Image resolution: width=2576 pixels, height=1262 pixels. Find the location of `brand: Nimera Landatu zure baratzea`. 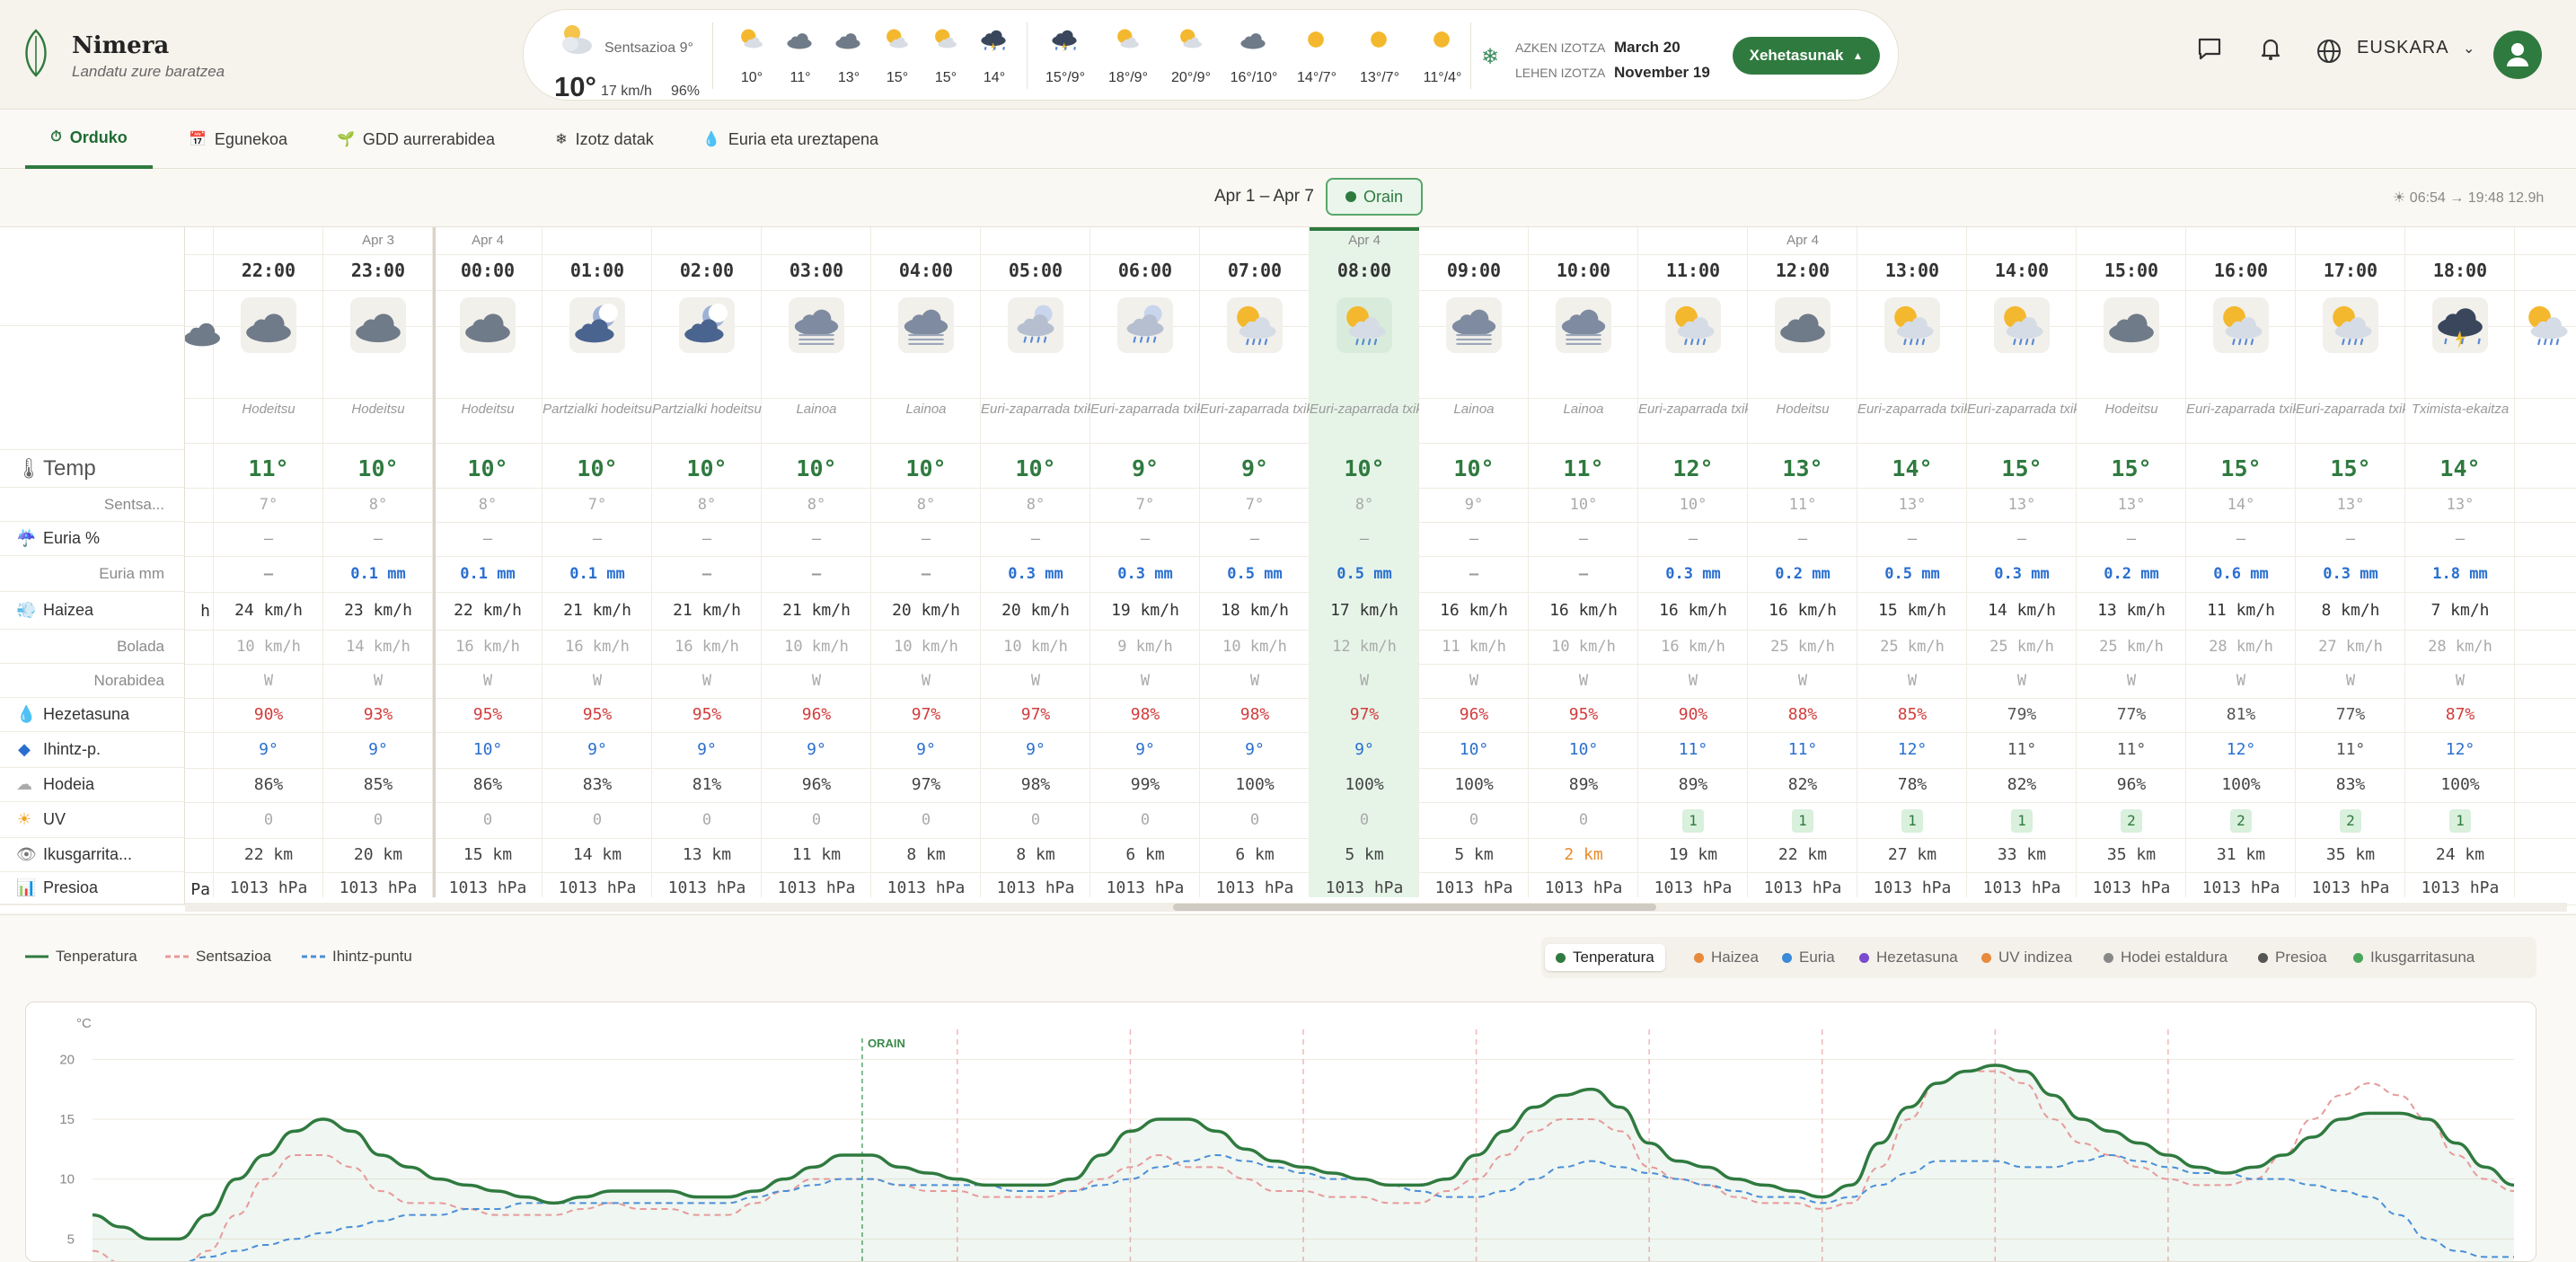

brand: Nimera Landatu zure baratzea is located at coordinates (122, 53).